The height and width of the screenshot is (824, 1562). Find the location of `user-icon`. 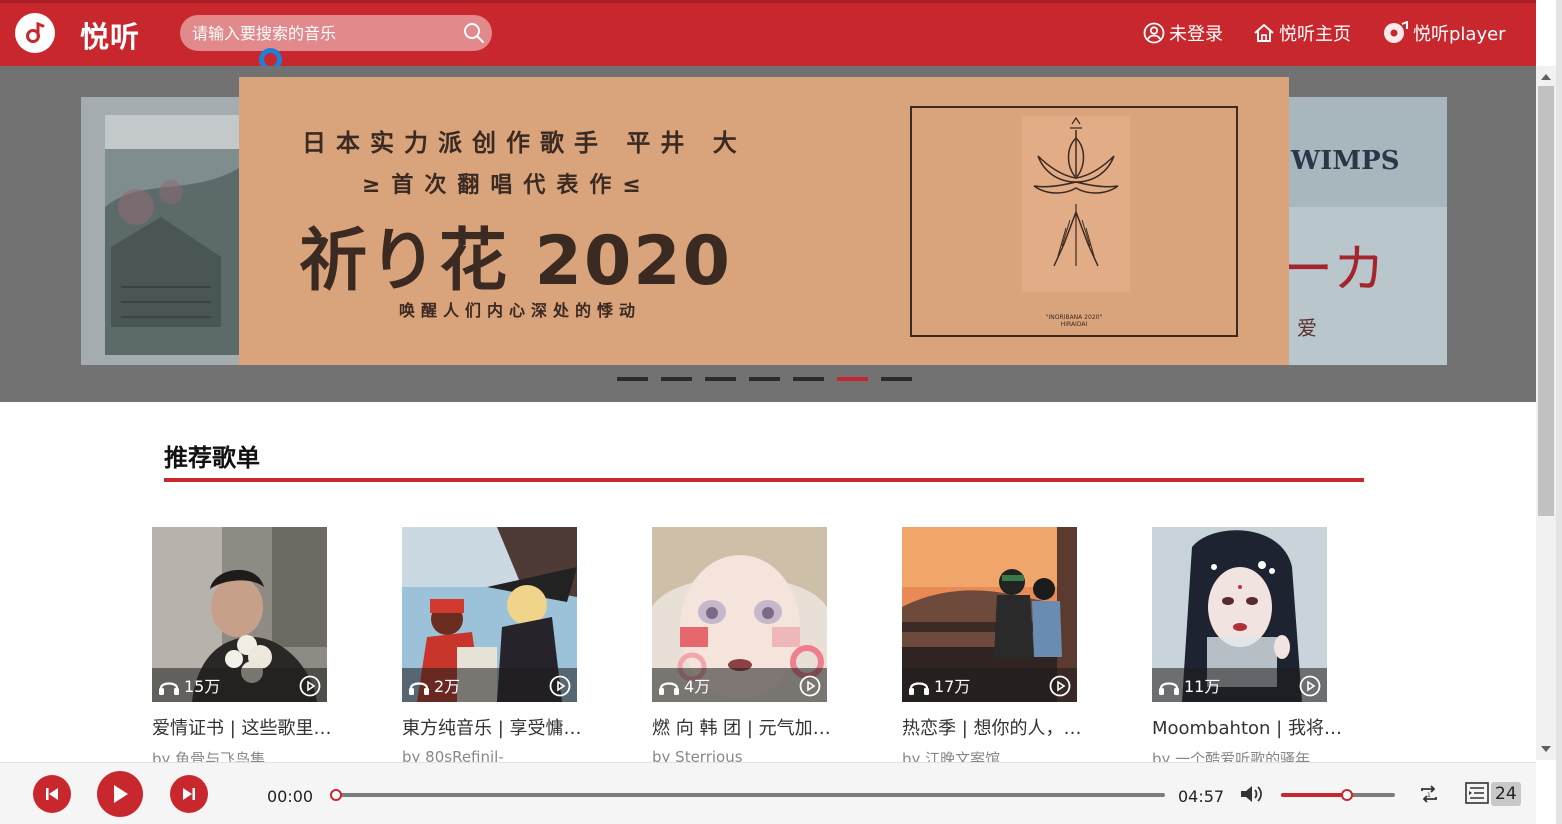

user-icon is located at coordinates (1154, 33).